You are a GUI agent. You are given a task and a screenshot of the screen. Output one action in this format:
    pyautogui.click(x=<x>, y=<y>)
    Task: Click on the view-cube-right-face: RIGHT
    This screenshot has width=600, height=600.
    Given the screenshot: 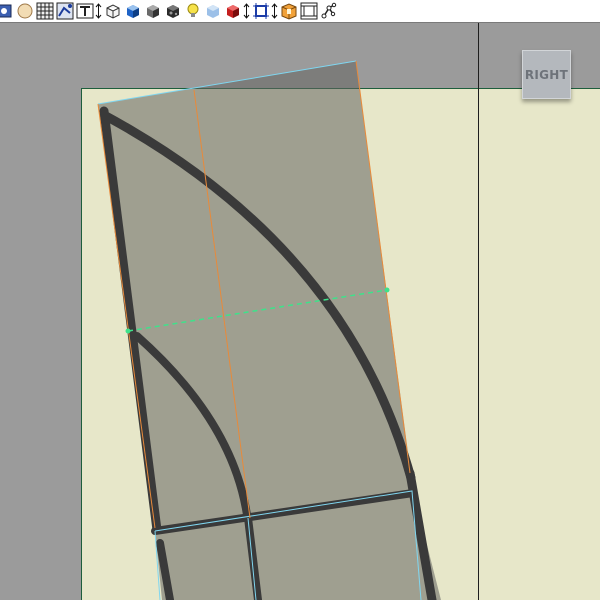 What is the action you would take?
    pyautogui.click(x=546, y=74)
    